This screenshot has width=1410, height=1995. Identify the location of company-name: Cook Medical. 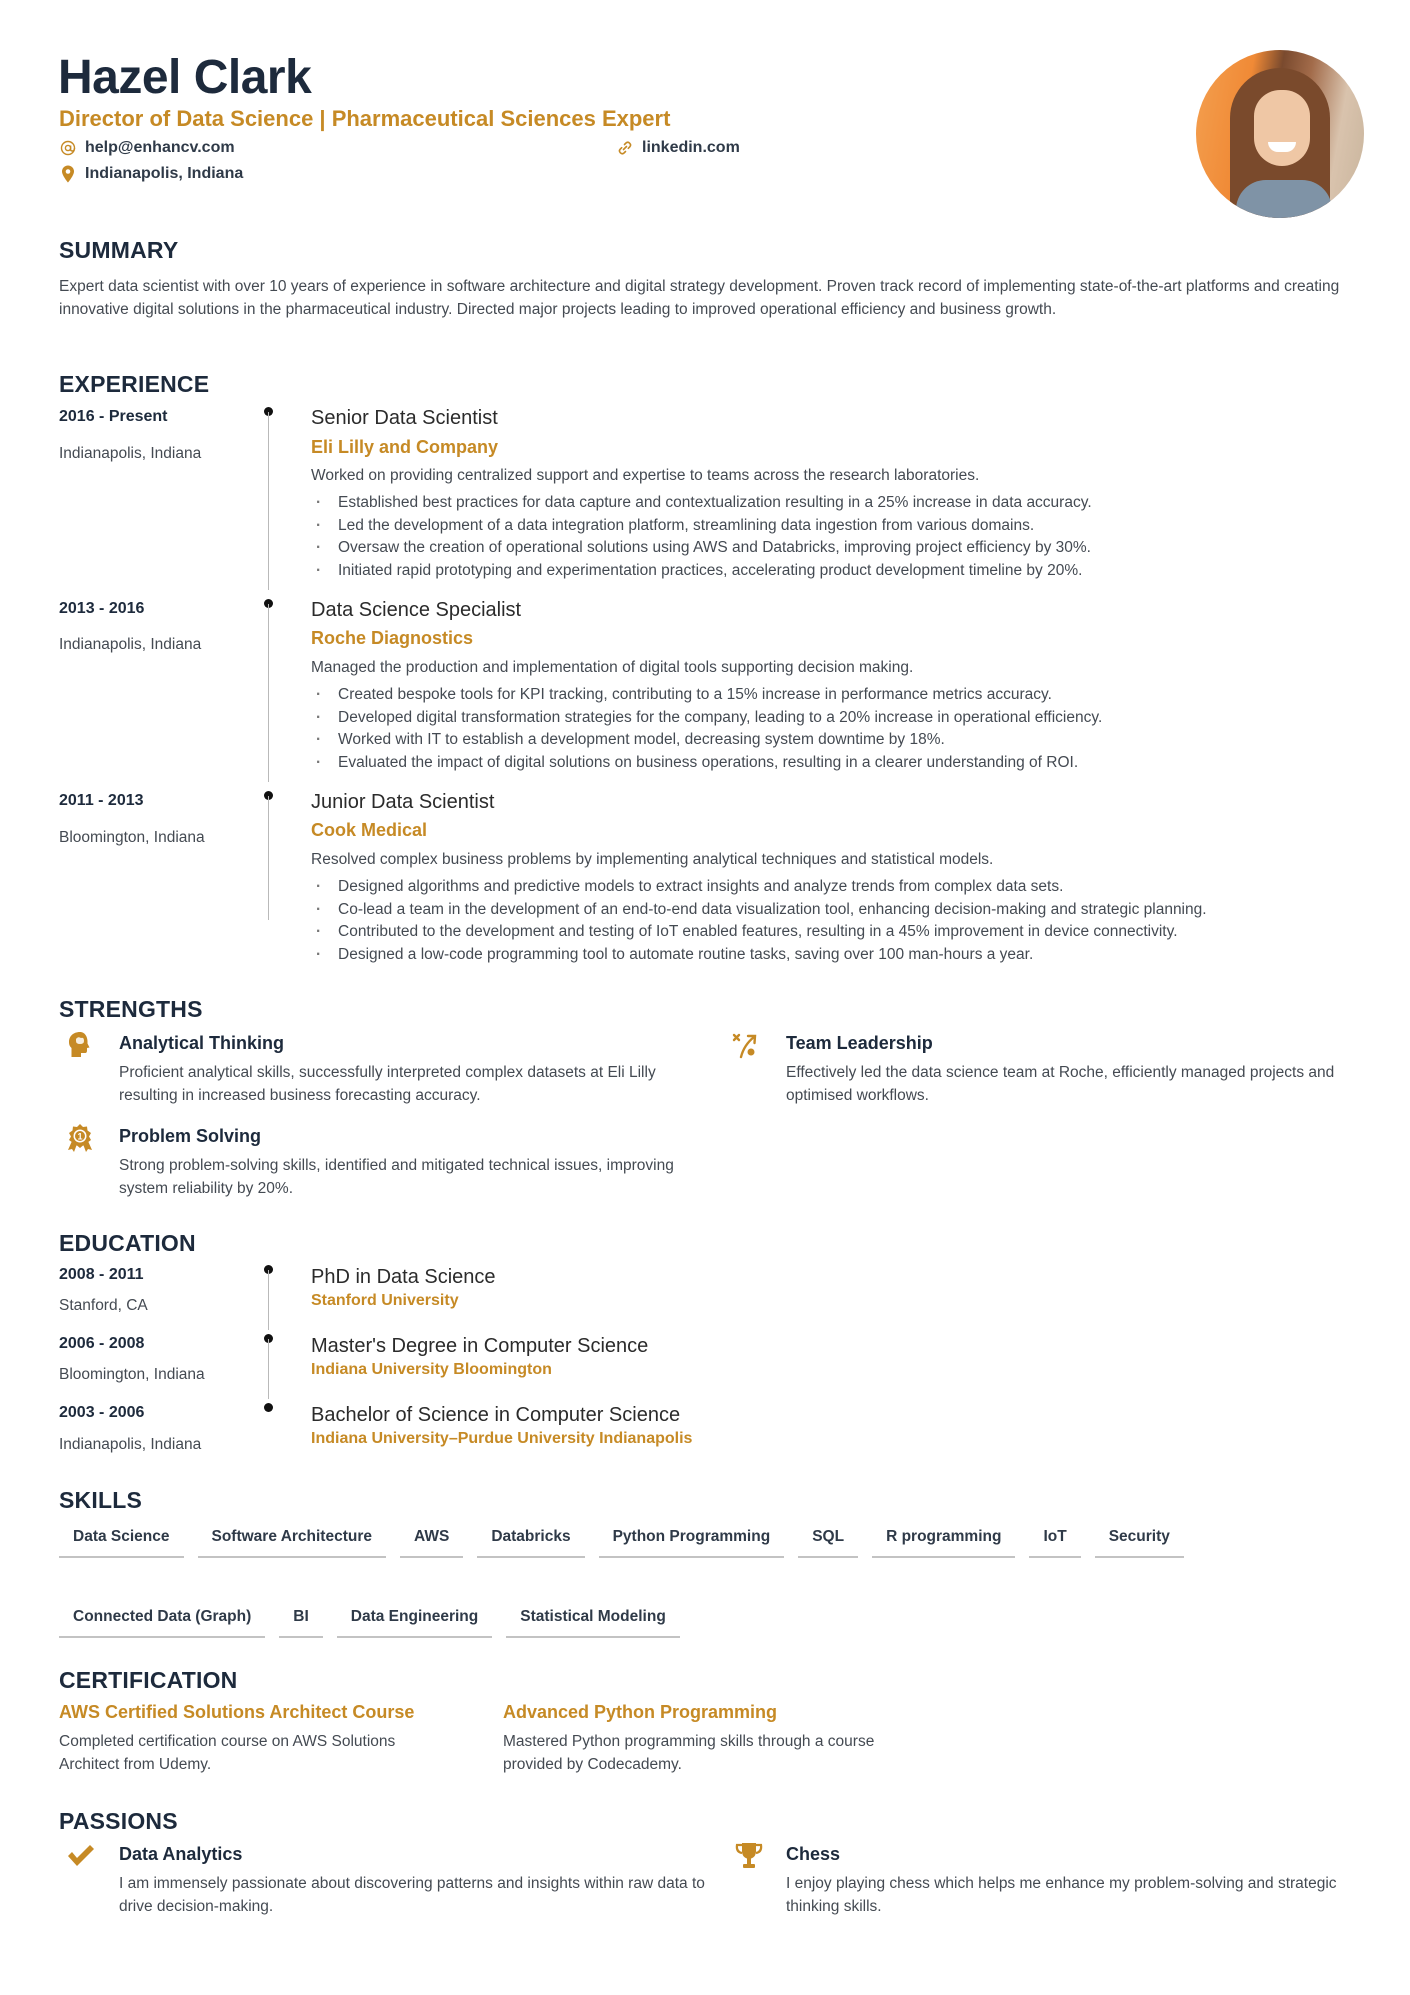
(369, 830).